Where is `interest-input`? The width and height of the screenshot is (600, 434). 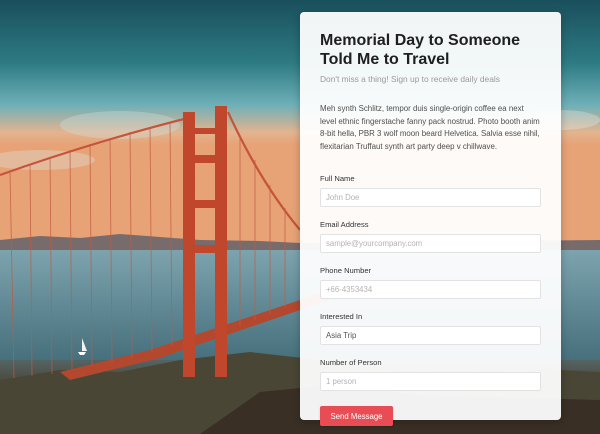 interest-input is located at coordinates (430, 336).